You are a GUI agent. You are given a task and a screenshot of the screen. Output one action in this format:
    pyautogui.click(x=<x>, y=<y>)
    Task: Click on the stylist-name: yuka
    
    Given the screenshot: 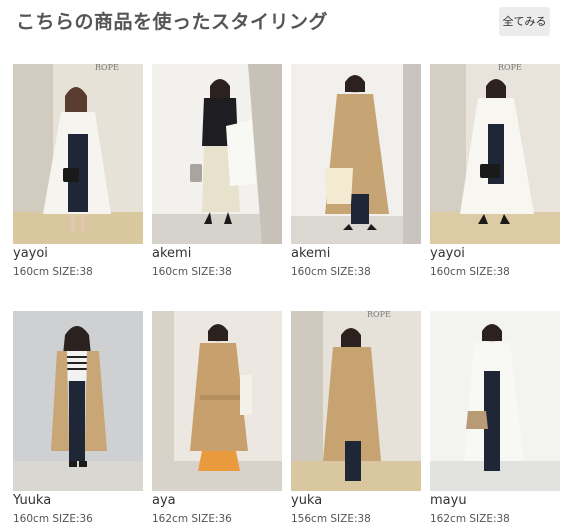 What is the action you would take?
    pyautogui.click(x=306, y=500)
    